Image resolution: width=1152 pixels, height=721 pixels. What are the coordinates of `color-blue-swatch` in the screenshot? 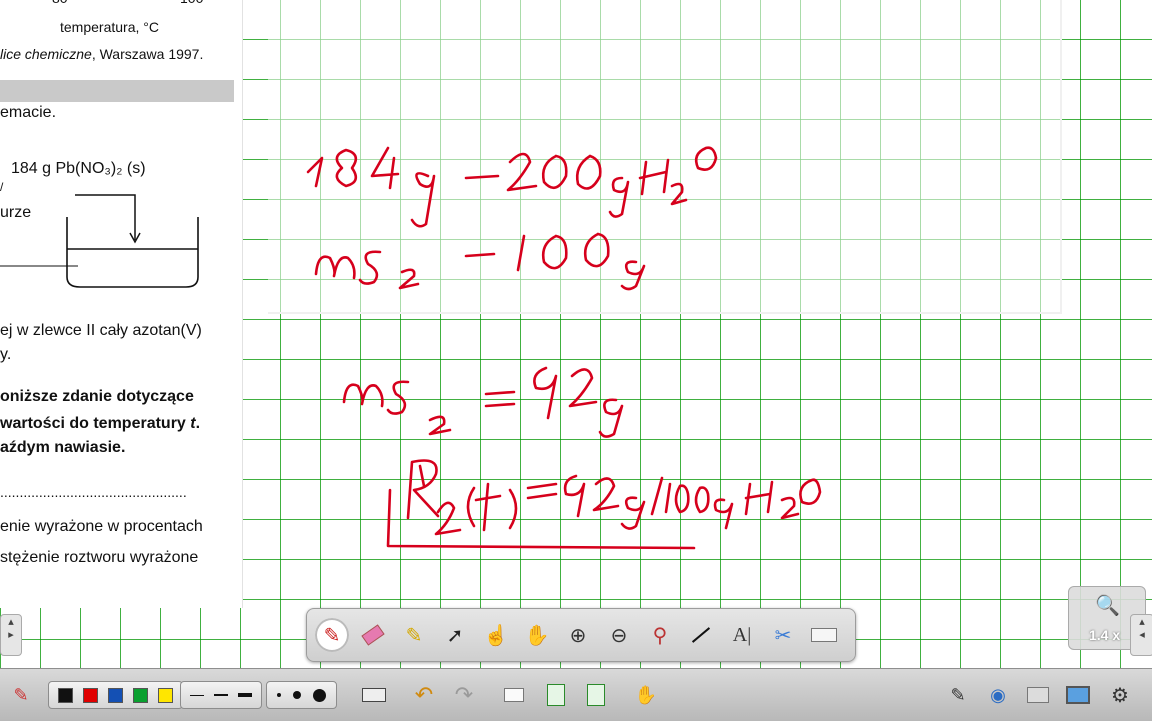 It's located at (115, 695).